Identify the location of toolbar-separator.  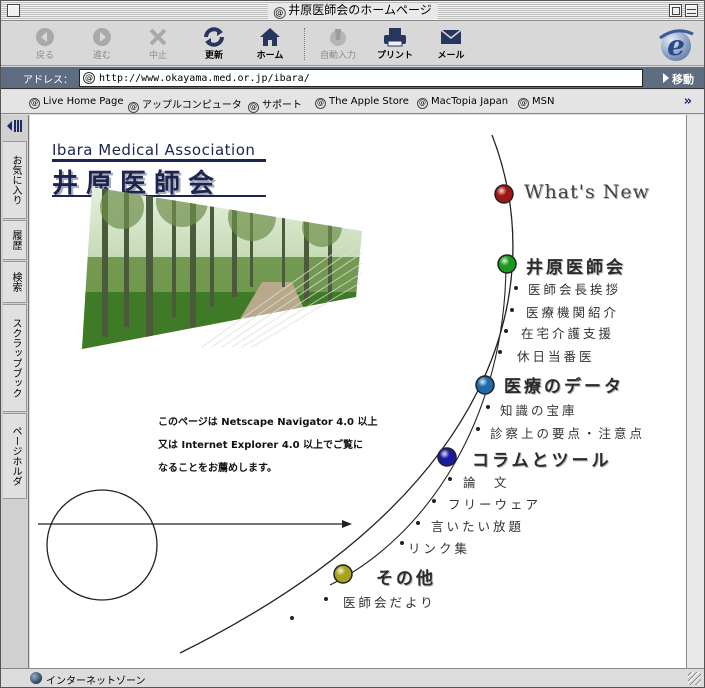
(305, 44).